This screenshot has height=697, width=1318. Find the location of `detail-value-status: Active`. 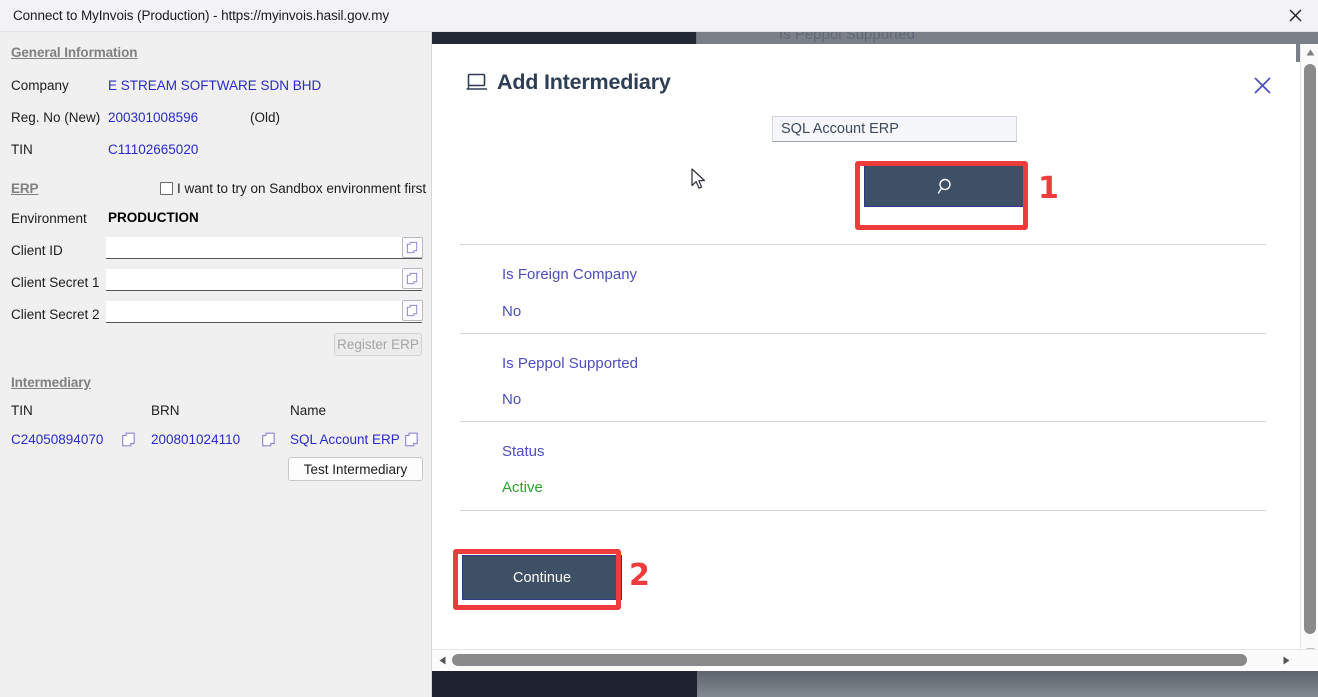

detail-value-status: Active is located at coordinates (522, 487).